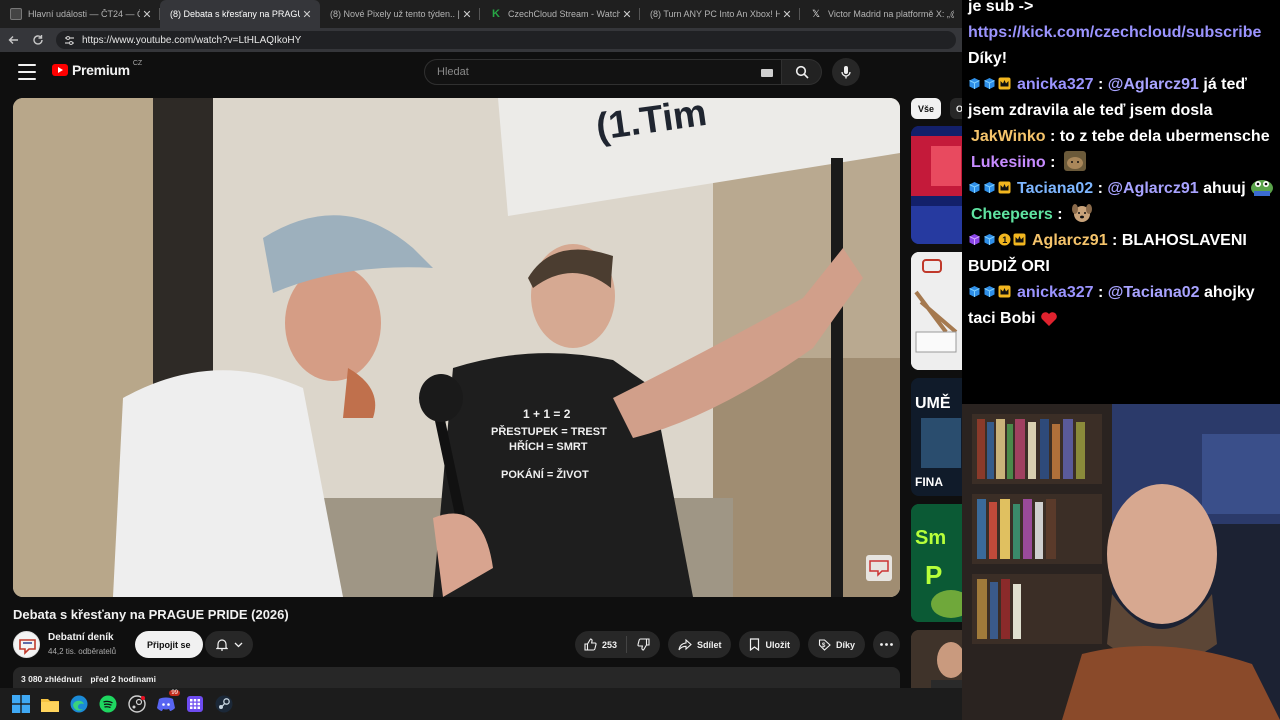 This screenshot has width=1280, height=720. Describe the element at coordinates (1114, 32) in the screenshot. I see `chat-link: https://kick.com/czechcloud/subscribe` at that location.